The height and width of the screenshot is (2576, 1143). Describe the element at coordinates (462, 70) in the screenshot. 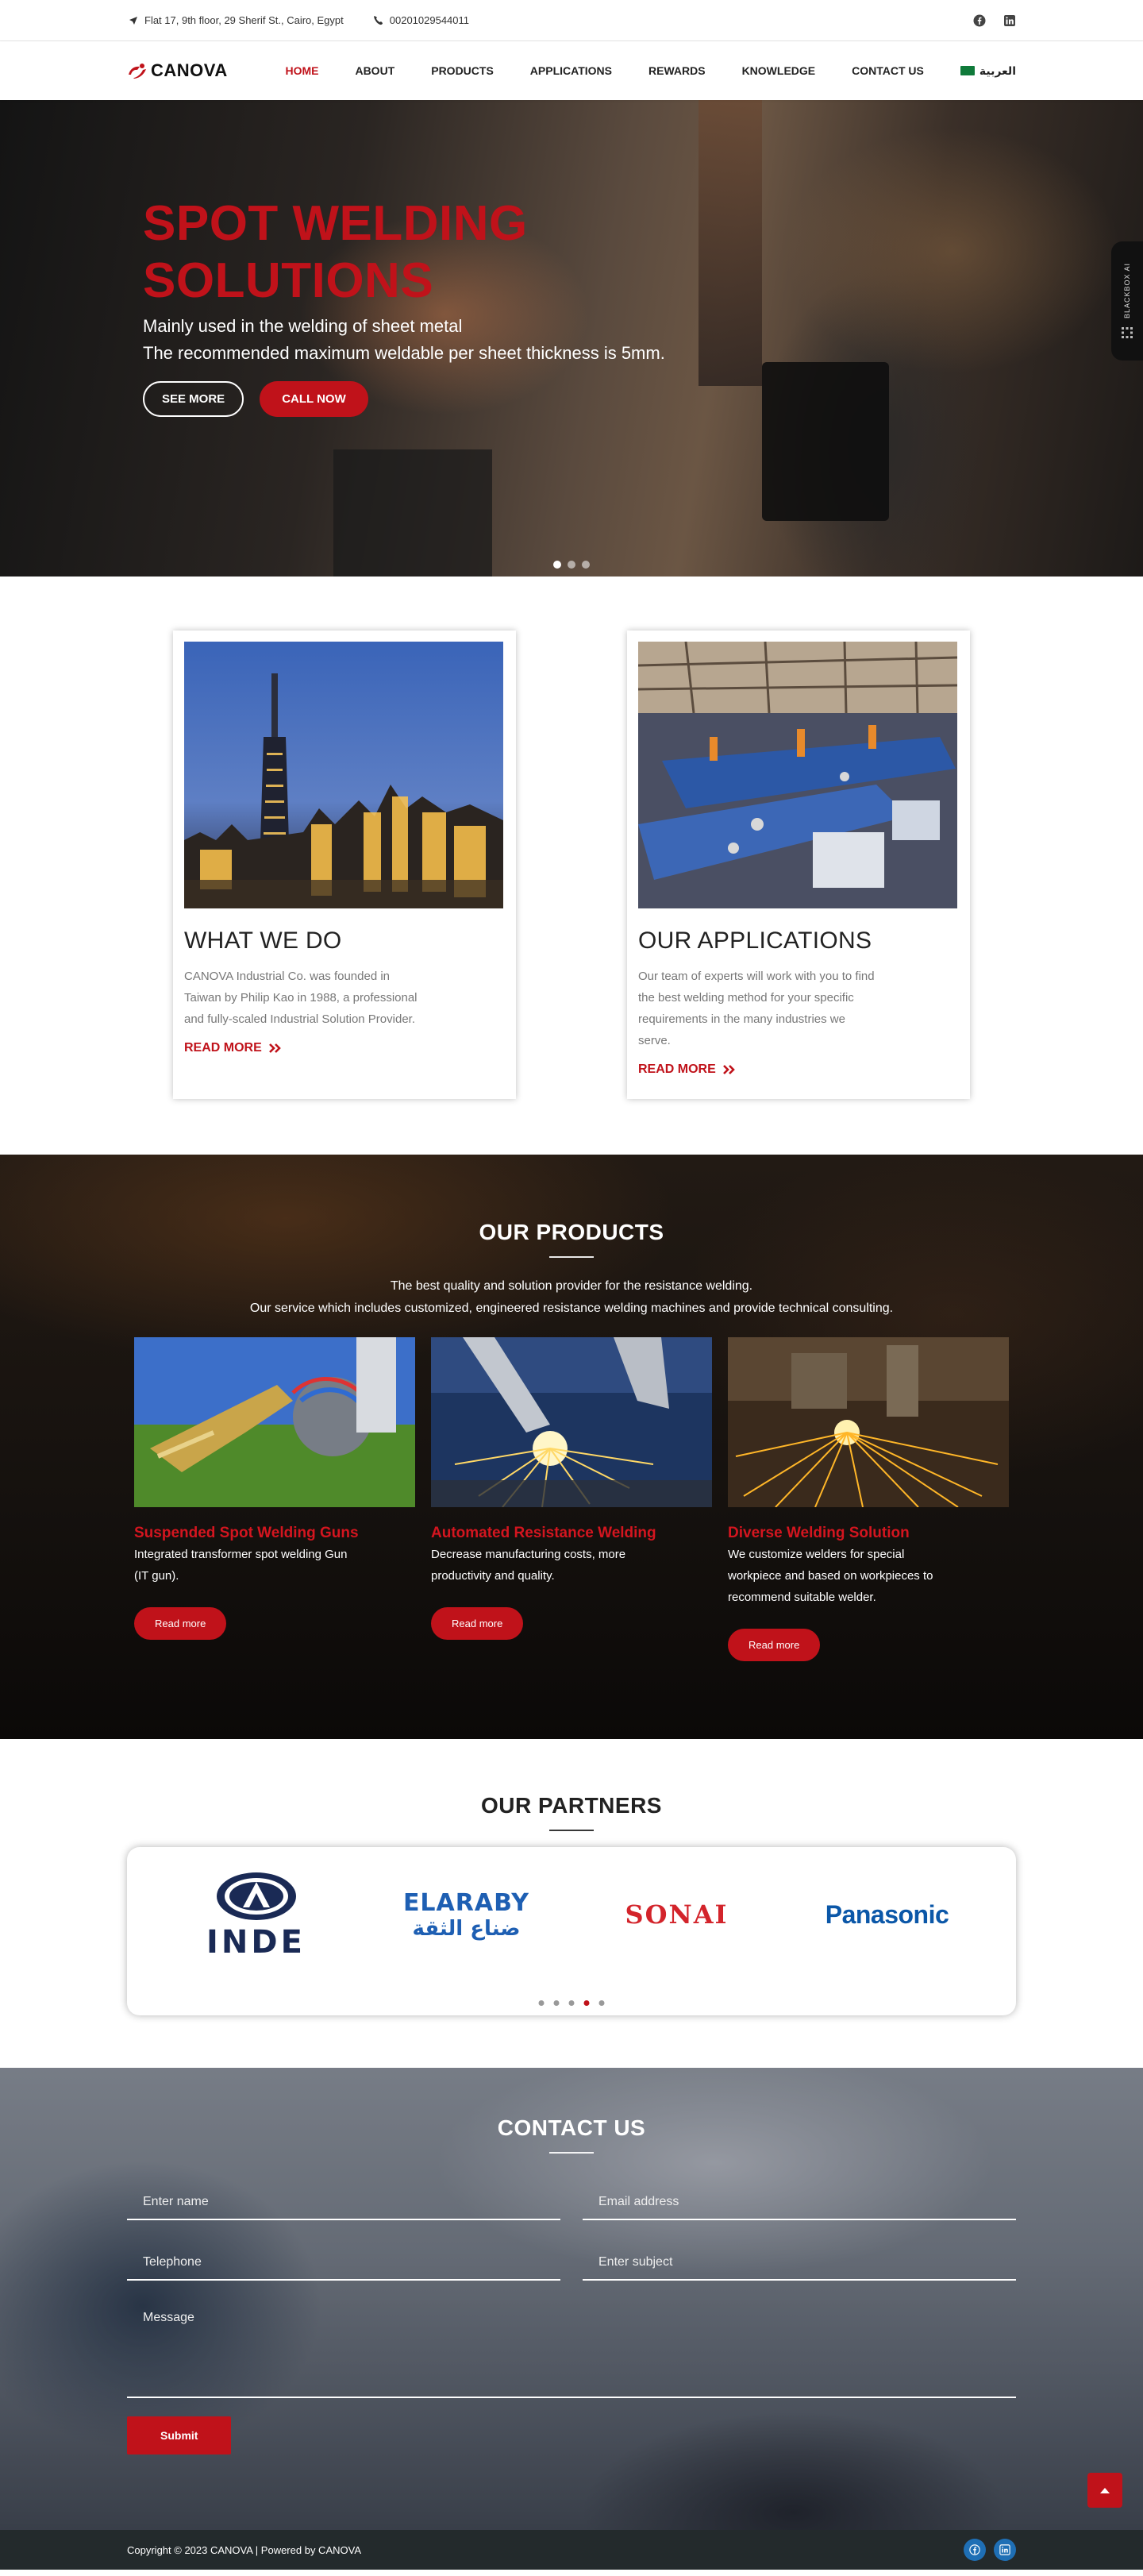

I see `nav-products: PRODUCTS` at that location.